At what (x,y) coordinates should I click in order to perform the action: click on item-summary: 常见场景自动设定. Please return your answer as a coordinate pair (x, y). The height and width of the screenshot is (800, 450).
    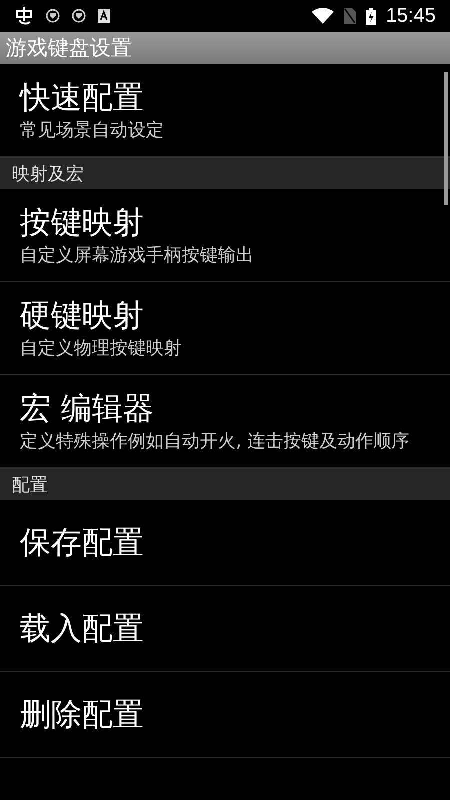
    Looking at the image, I should click on (92, 131).